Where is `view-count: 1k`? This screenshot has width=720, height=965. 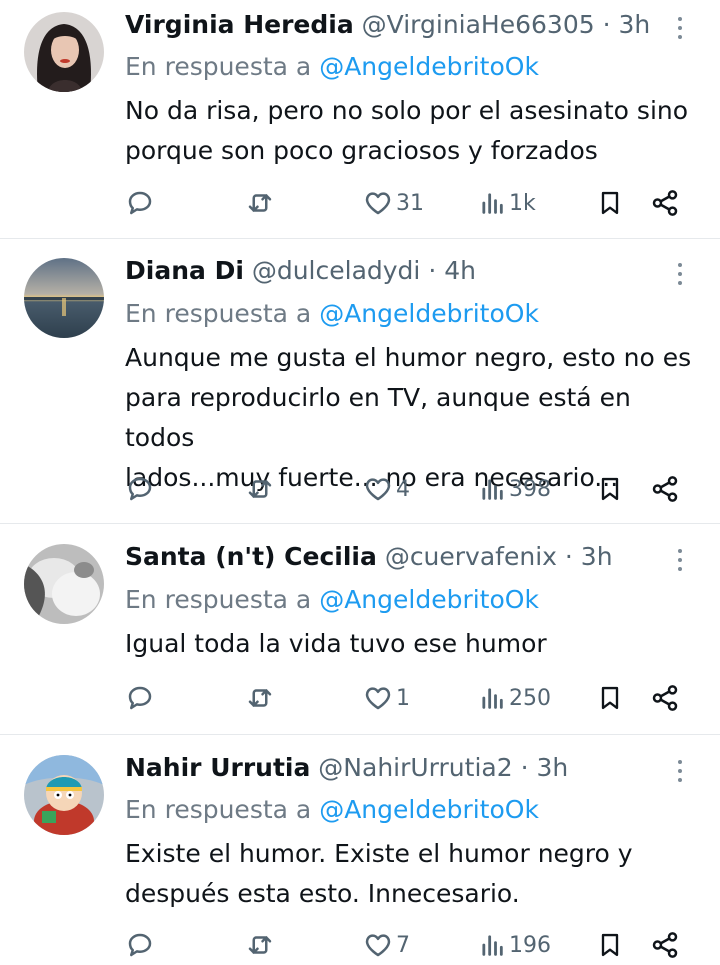 view-count: 1k is located at coordinates (522, 203).